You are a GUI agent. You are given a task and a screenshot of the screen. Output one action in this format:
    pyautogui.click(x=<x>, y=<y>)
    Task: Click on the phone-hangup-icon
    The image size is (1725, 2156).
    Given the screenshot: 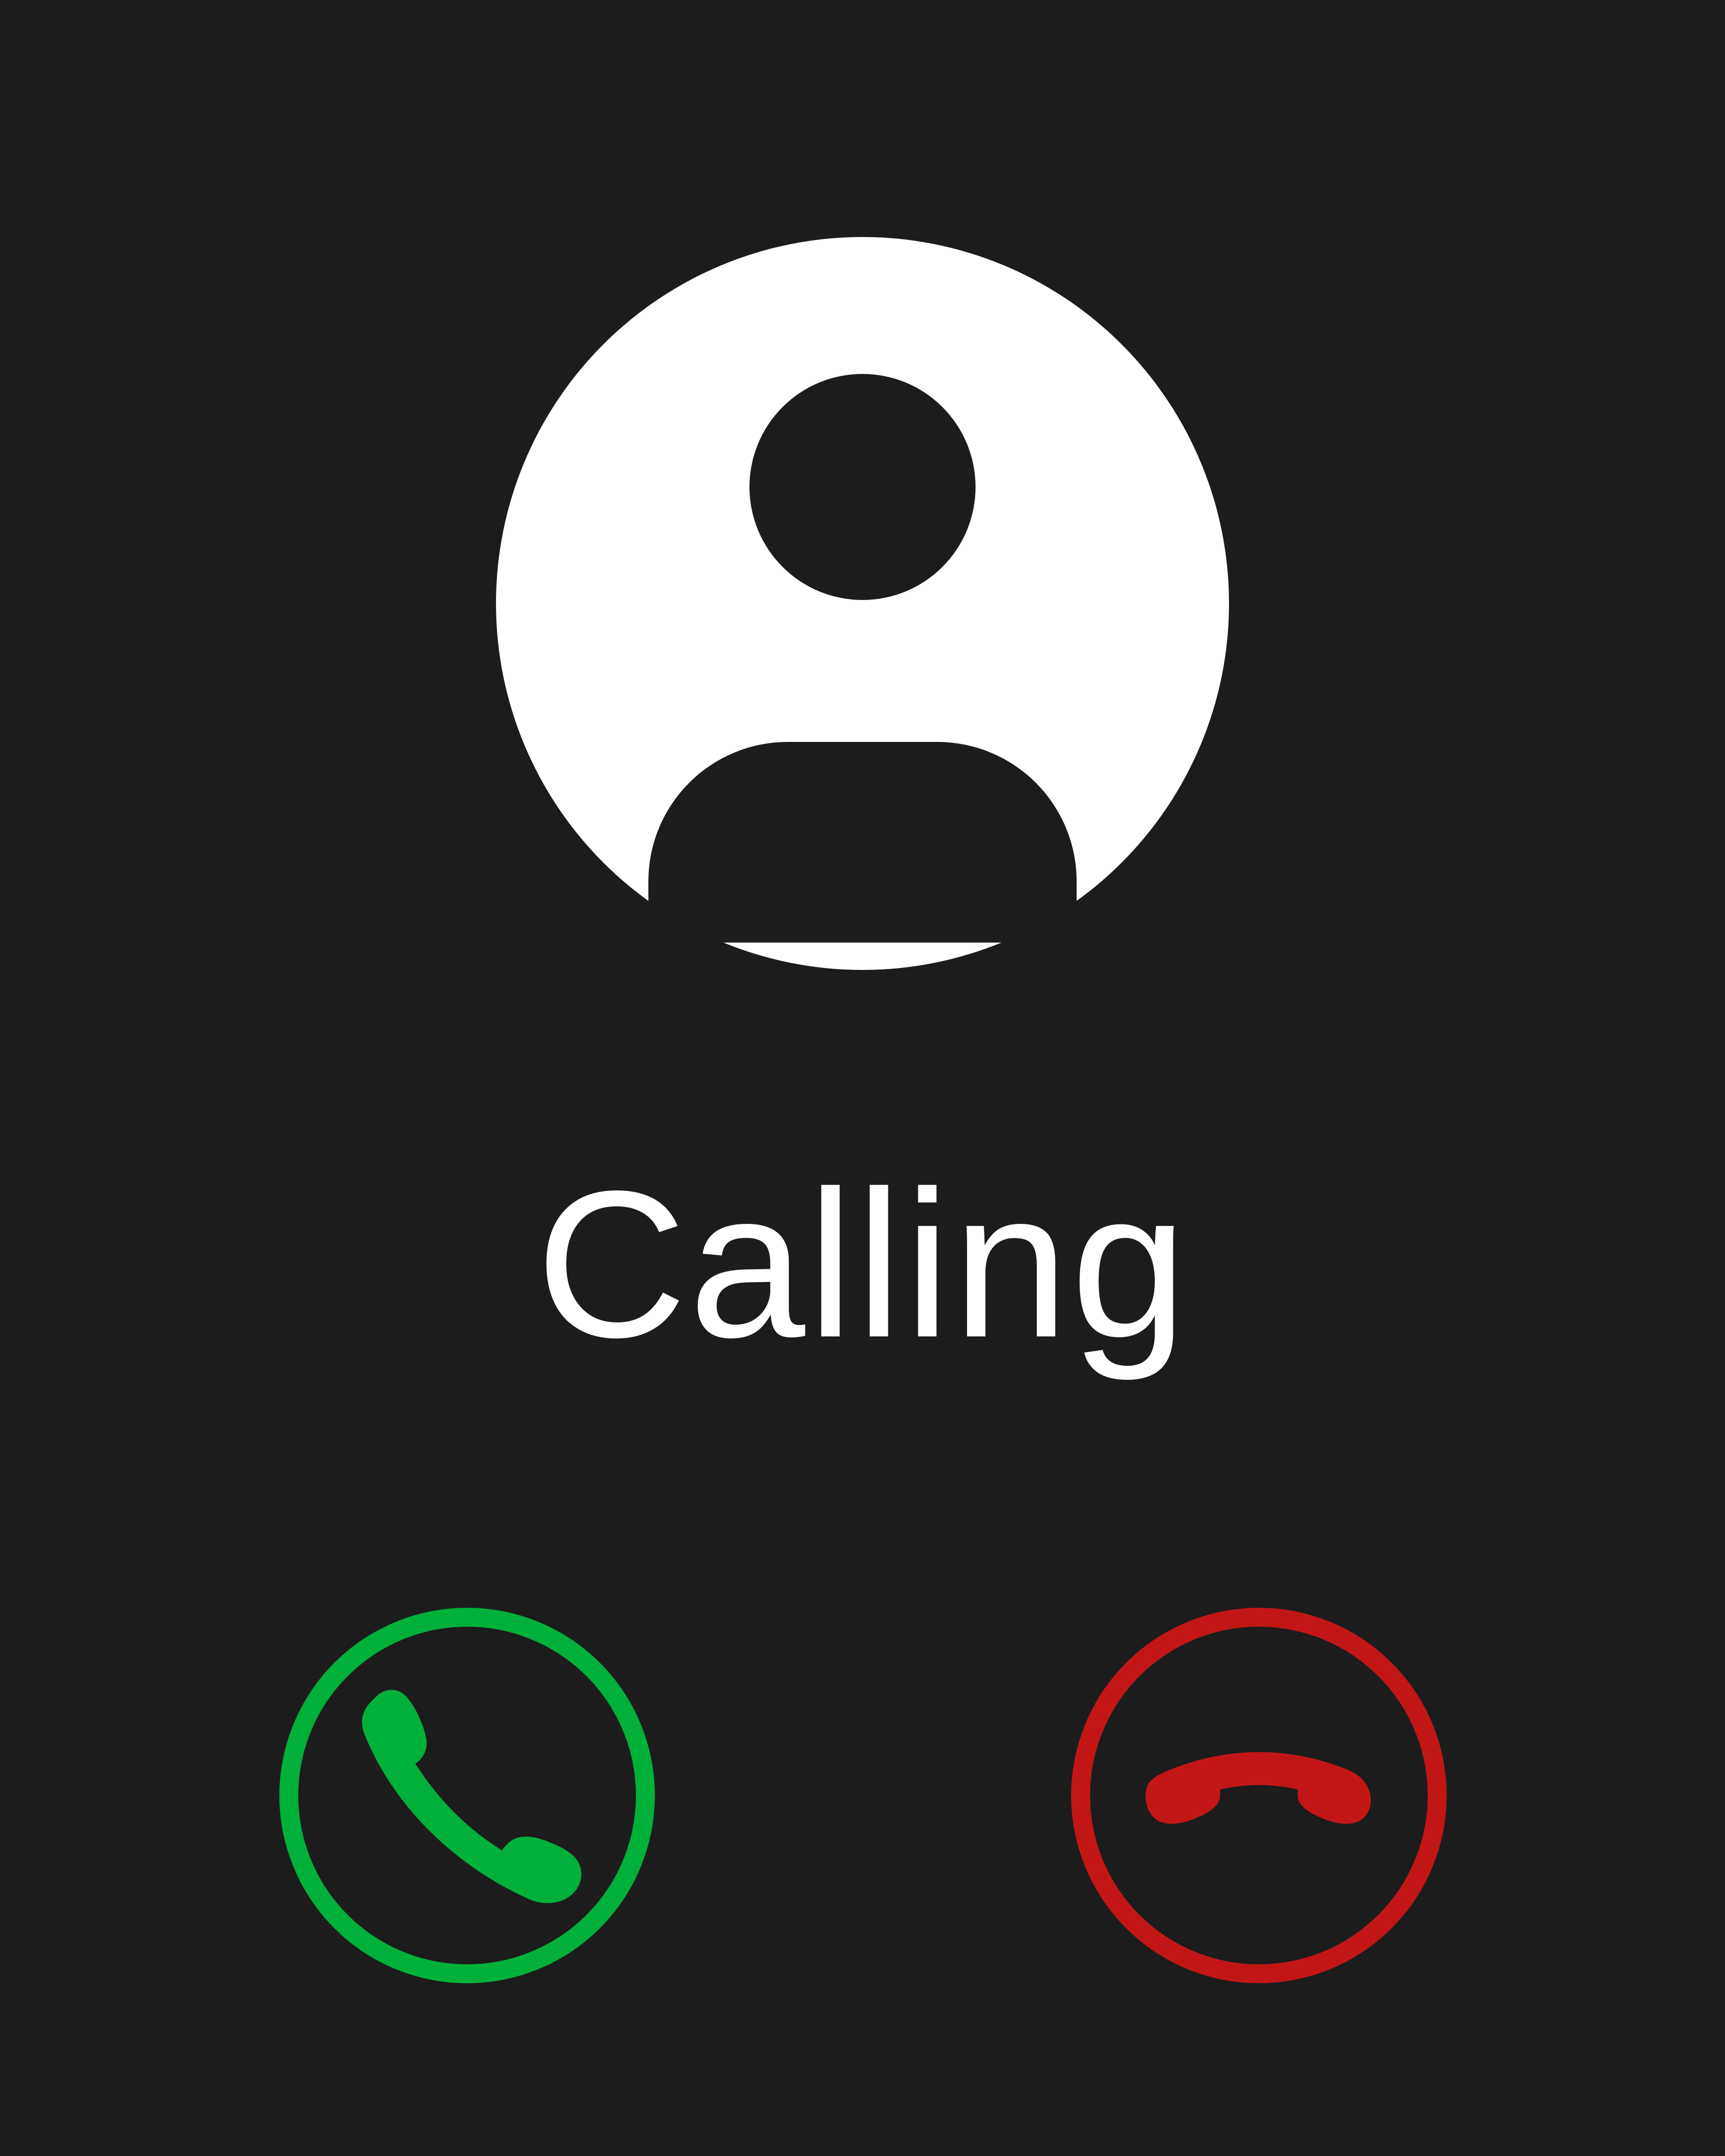 What is the action you would take?
    pyautogui.click(x=1259, y=1796)
    